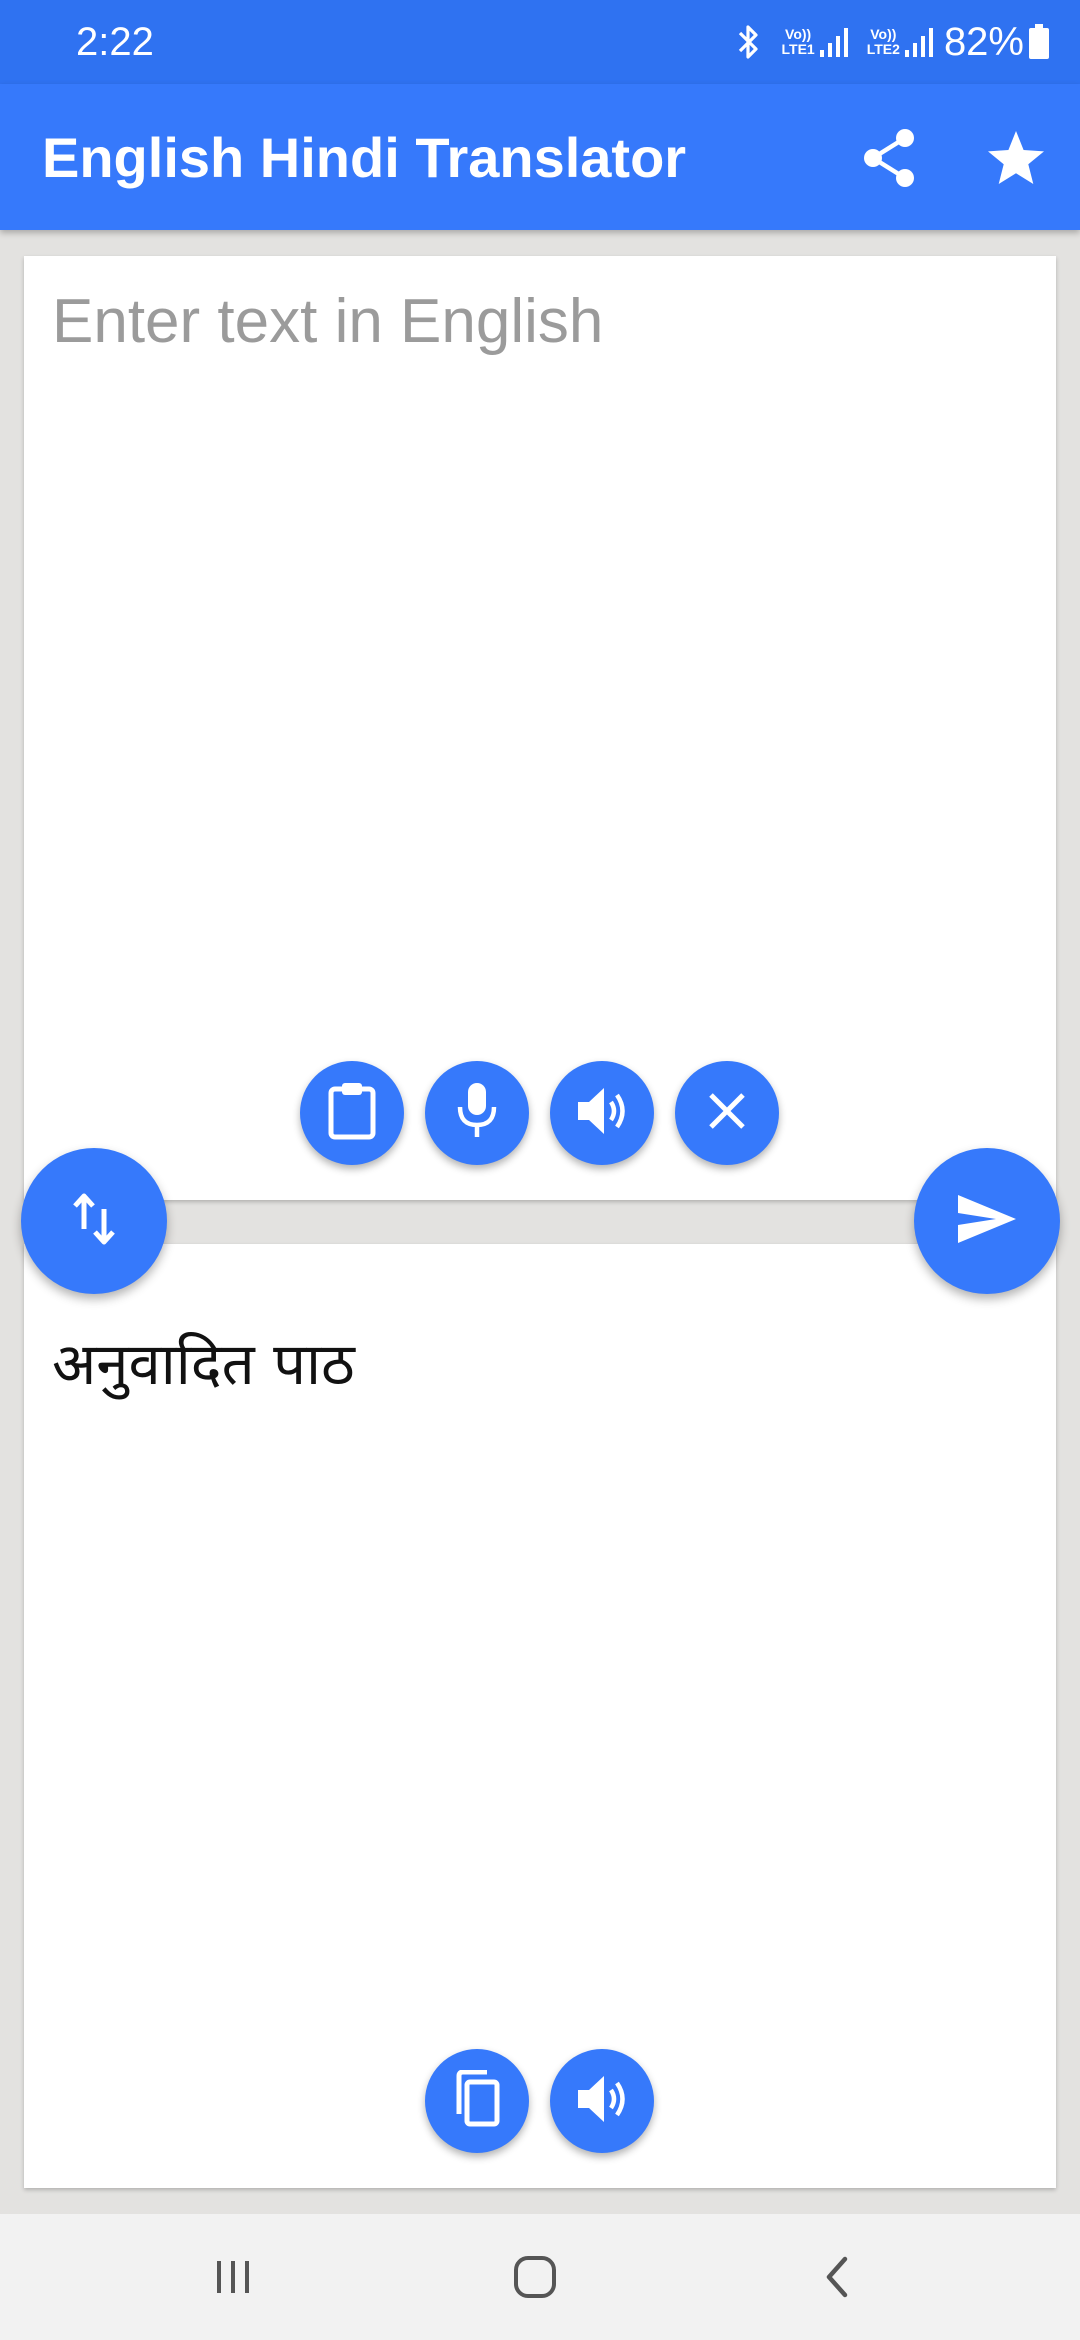 The height and width of the screenshot is (2340, 1080). Describe the element at coordinates (1016, 158) in the screenshot. I see `star-icon` at that location.